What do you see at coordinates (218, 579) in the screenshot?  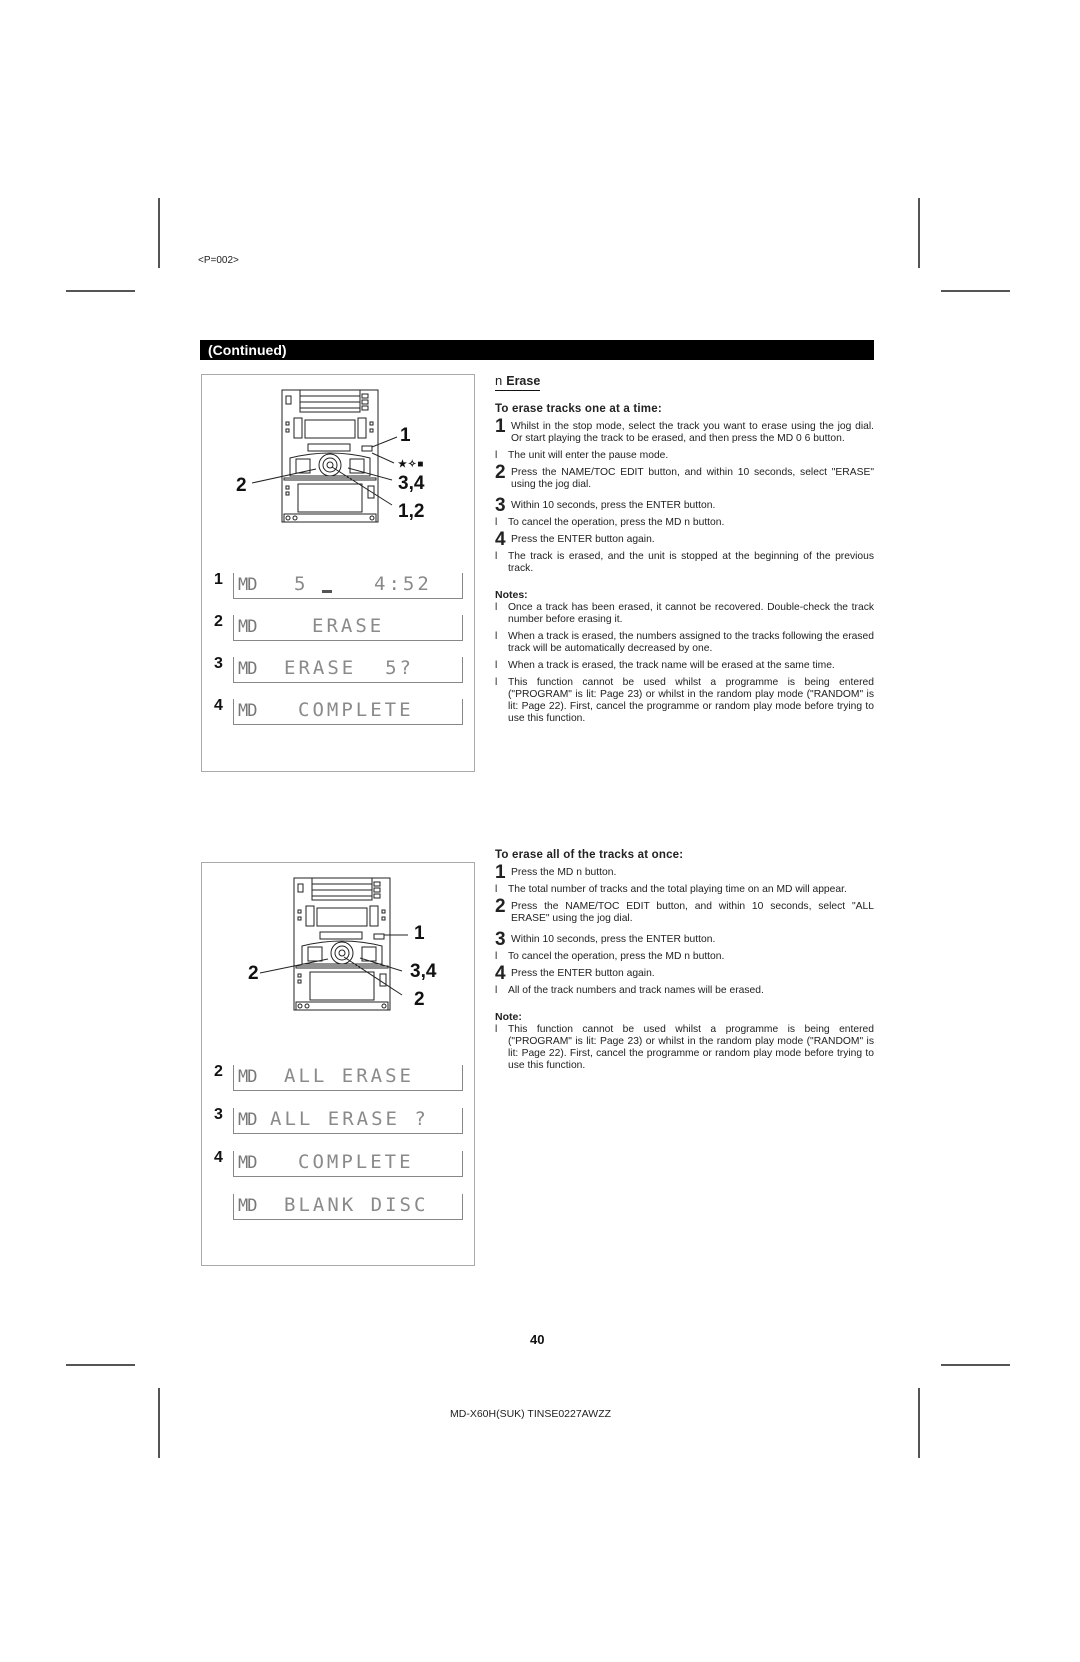 I see `lcd-step-number: 1` at bounding box center [218, 579].